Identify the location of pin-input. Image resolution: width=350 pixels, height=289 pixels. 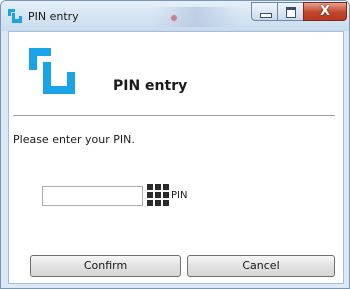
(92, 196).